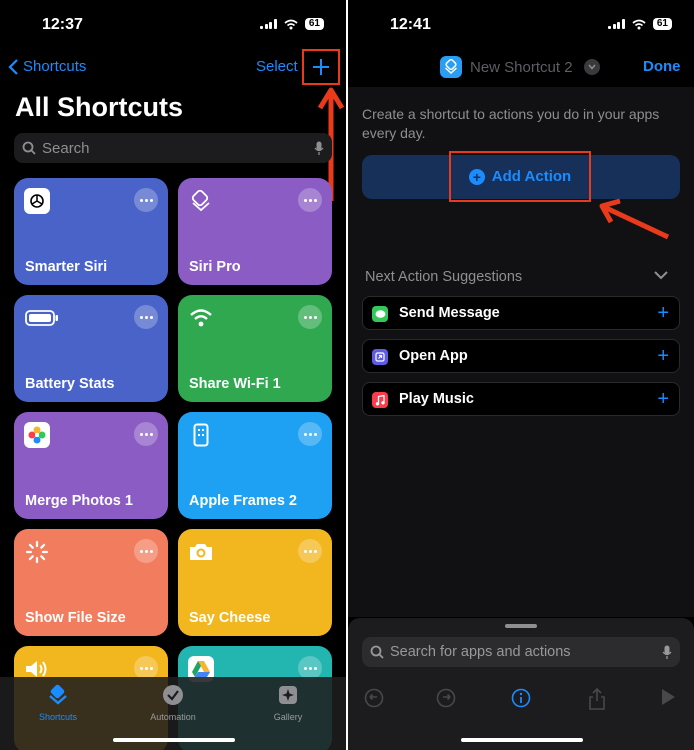 This screenshot has width=694, height=750. I want to click on info-icon, so click(521, 698).